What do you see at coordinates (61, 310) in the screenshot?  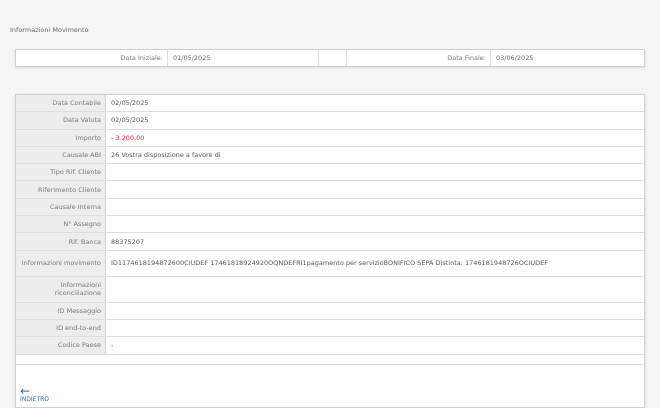 I see `row-label: ID Messaggio` at bounding box center [61, 310].